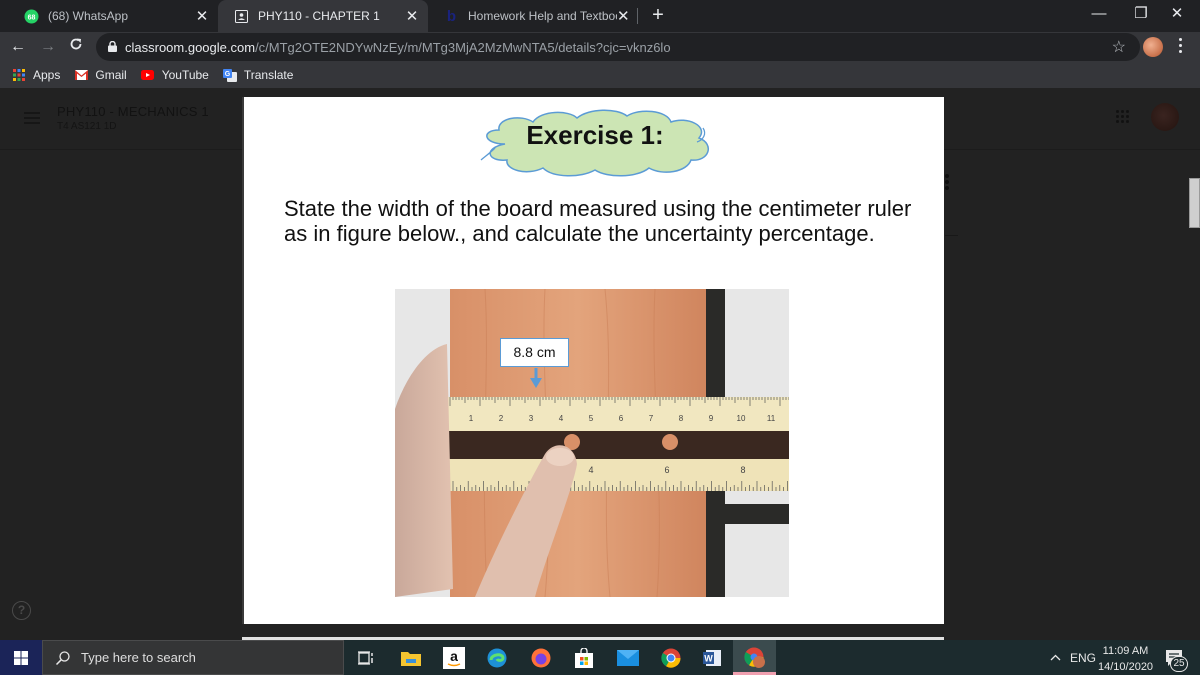 The image size is (1200, 675). Describe the element at coordinates (591, 418) in the screenshot. I see `ruler-number: 5` at that location.